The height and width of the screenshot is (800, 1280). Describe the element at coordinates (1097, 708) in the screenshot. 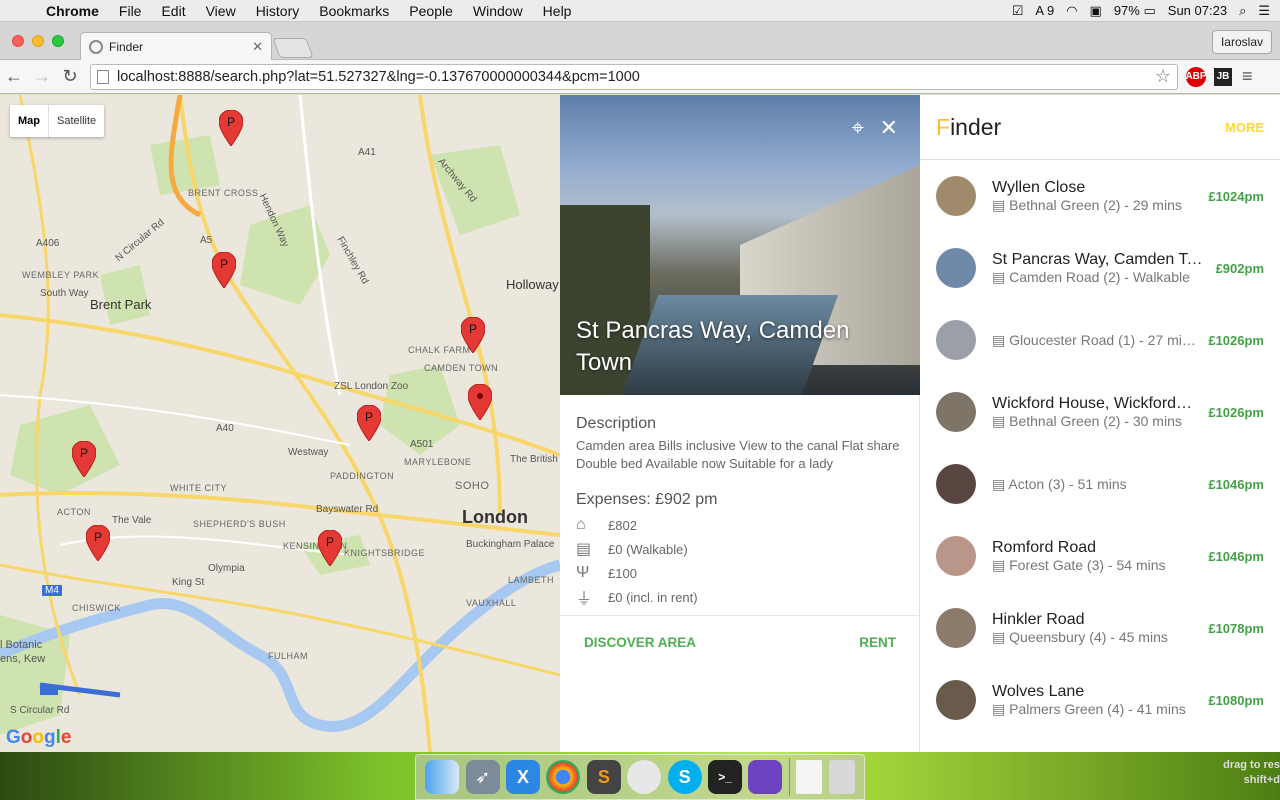

I see `item-commute: Palmers Green (4) - 41 mins` at that location.